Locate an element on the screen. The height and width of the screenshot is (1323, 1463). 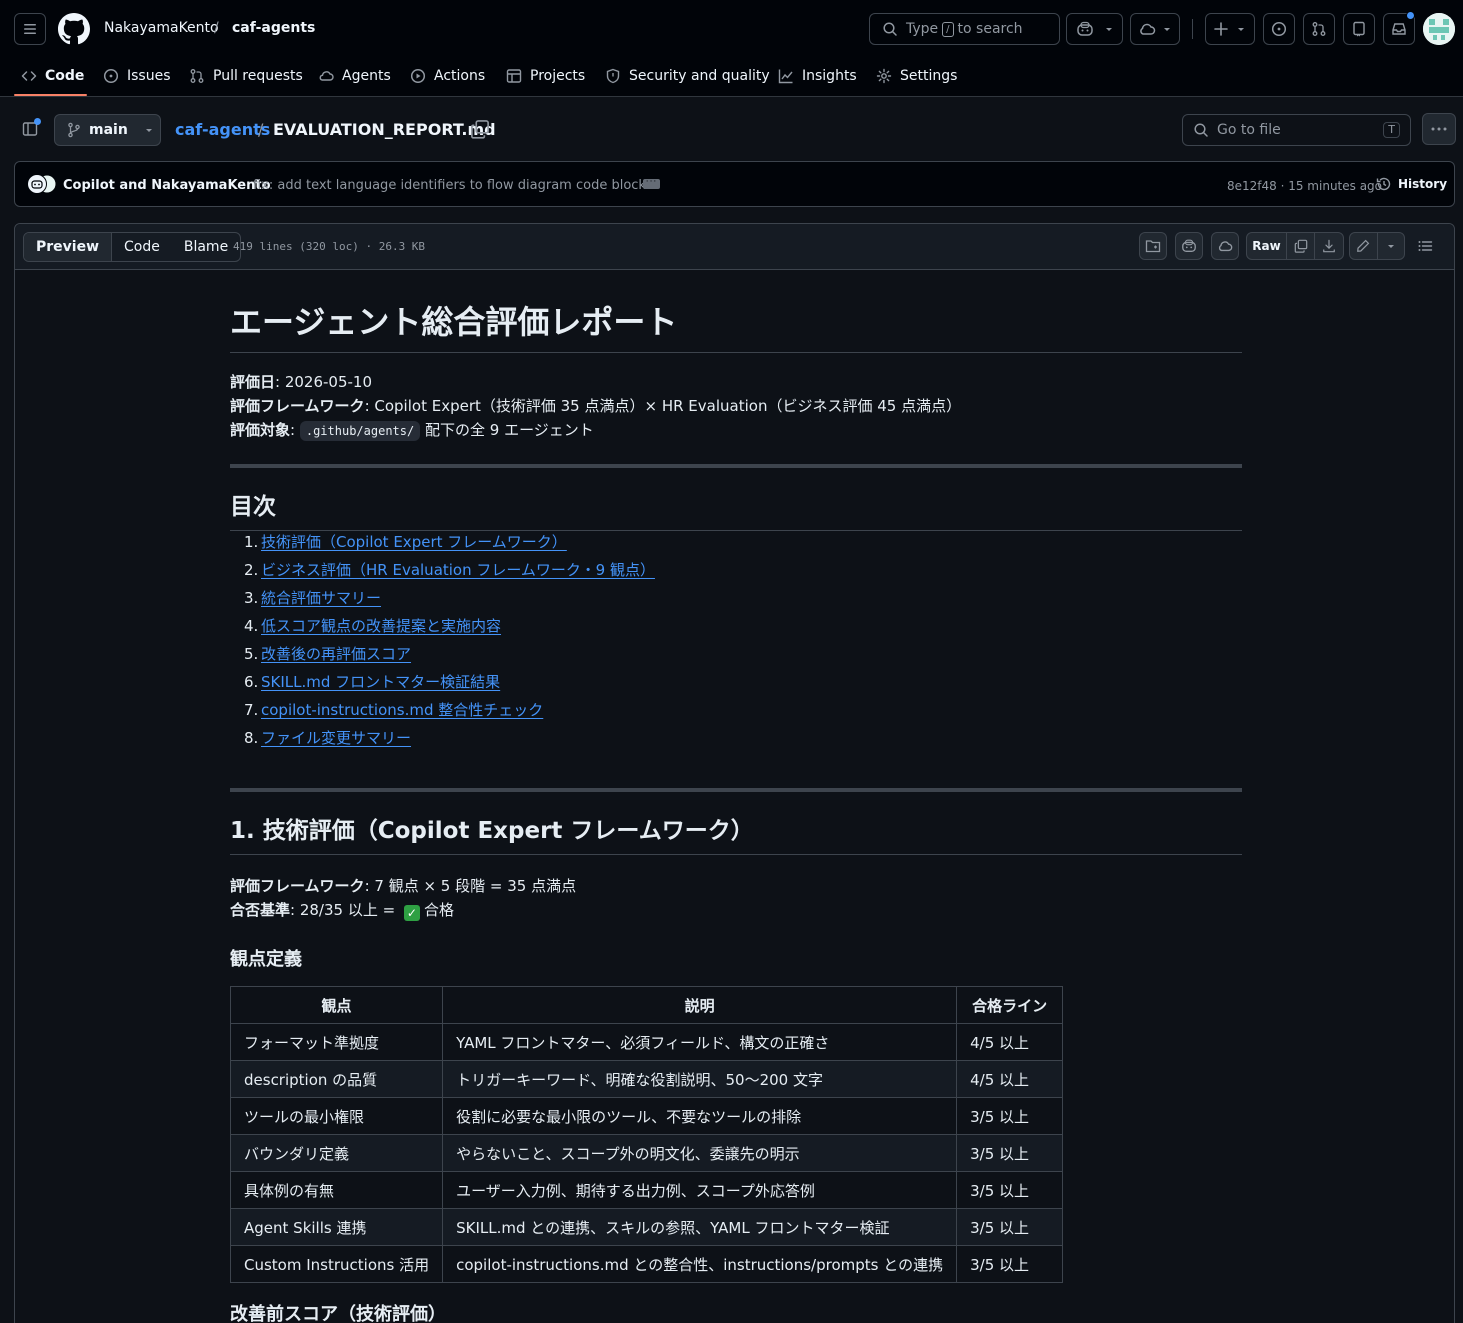
edit-file-button is located at coordinates (1364, 246).